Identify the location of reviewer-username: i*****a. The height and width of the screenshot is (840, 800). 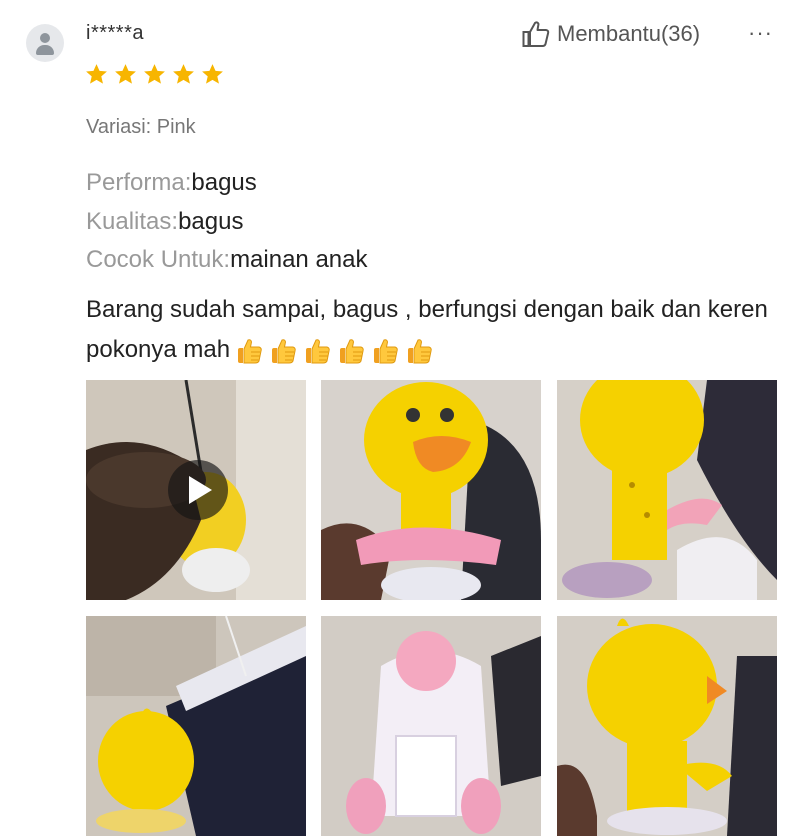
(115, 33).